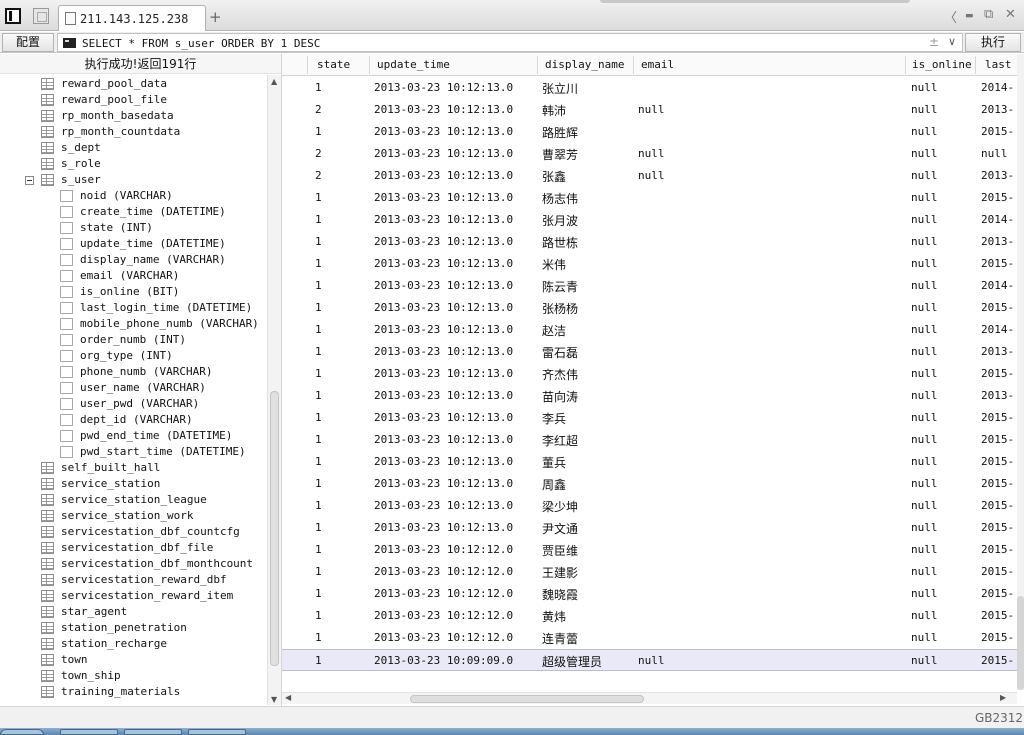 The width and height of the screenshot is (1024, 735). What do you see at coordinates (133, 404) in the screenshot?
I see `tree-item-column: user_pwd (VARCHAR)` at bounding box center [133, 404].